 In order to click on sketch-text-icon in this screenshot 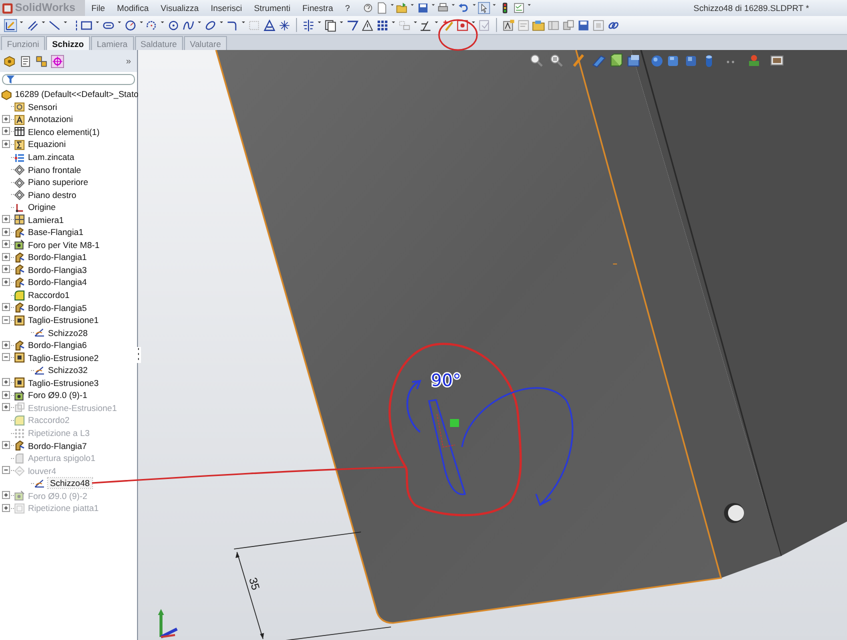, I will do `click(509, 25)`.